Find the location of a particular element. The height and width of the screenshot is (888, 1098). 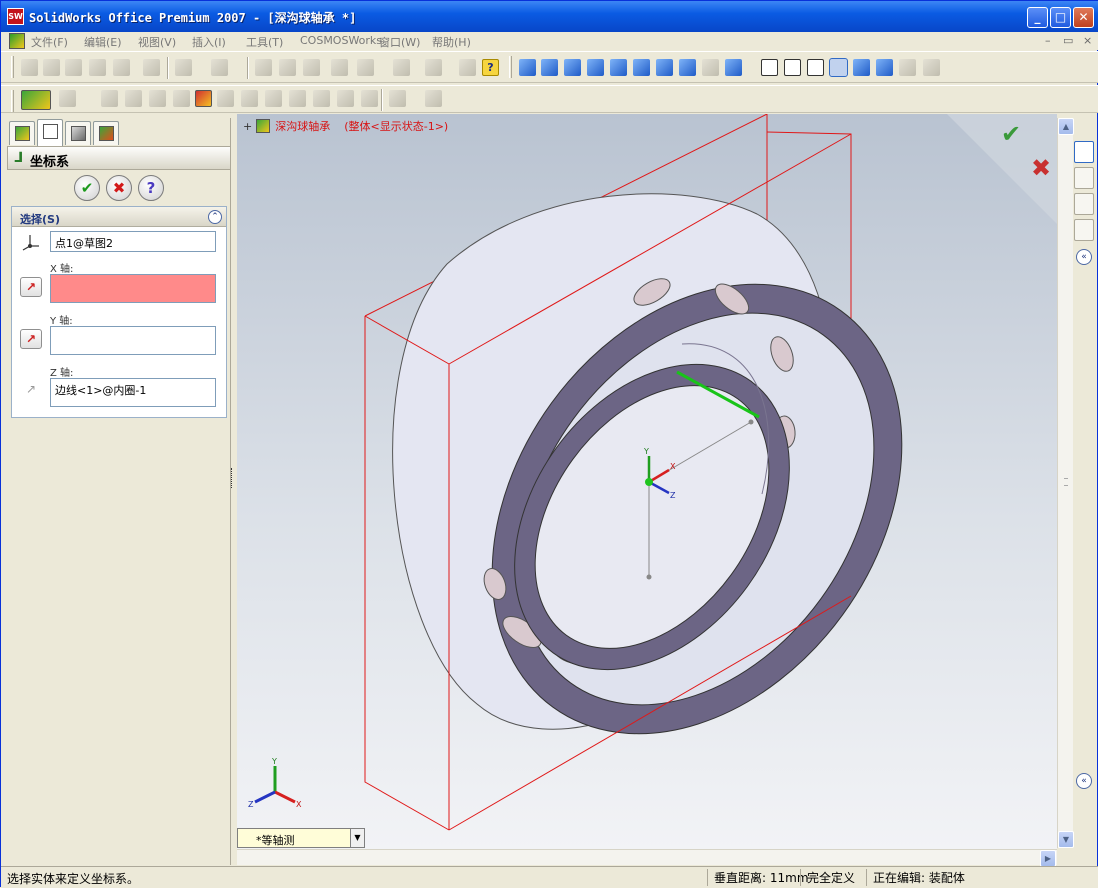

smart-fasteners-icon is located at coordinates (157, 98).